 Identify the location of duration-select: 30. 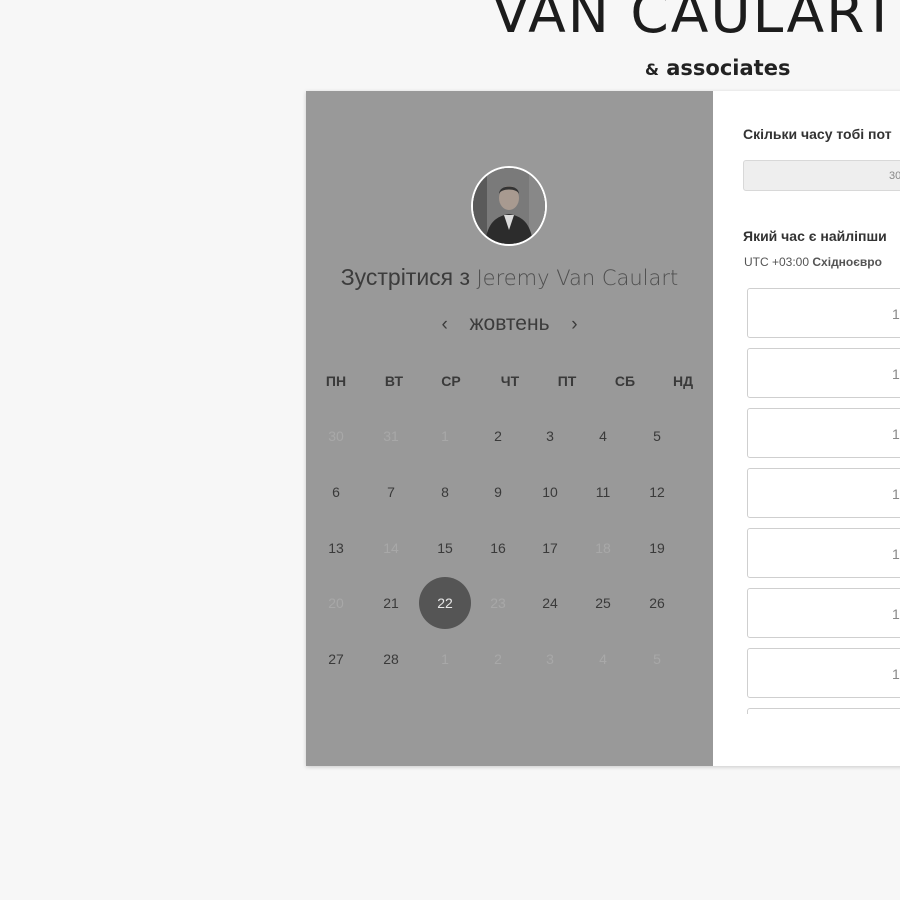
(821, 175).